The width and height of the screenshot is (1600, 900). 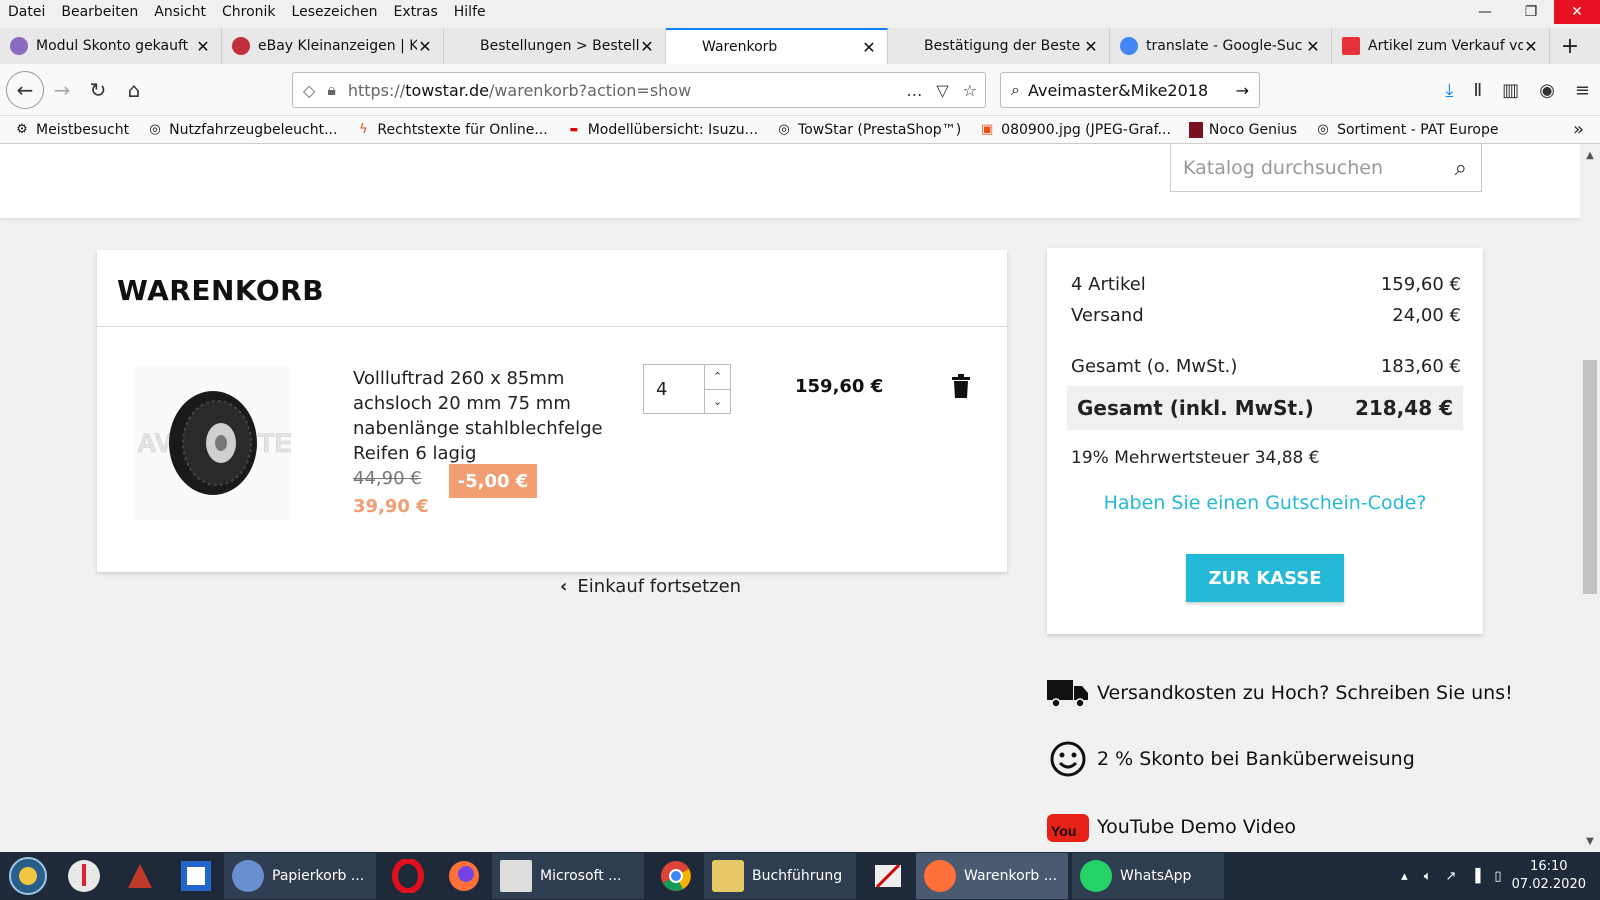 I want to click on shield-icon: ◇, so click(x=309, y=90).